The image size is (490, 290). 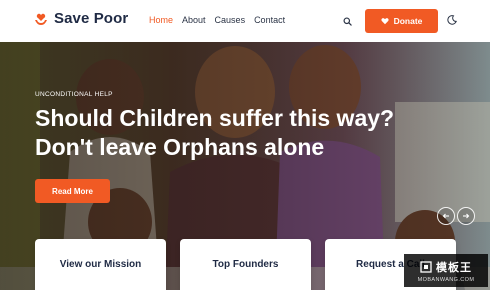 I want to click on hero-headline-line-1: Should Children suffer this way?, so click(x=215, y=118).